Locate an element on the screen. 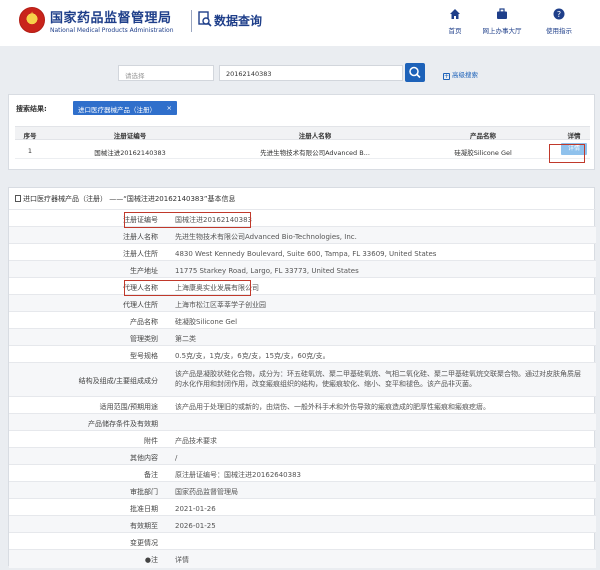 The height and width of the screenshot is (570, 600). search-button is located at coordinates (415, 72).